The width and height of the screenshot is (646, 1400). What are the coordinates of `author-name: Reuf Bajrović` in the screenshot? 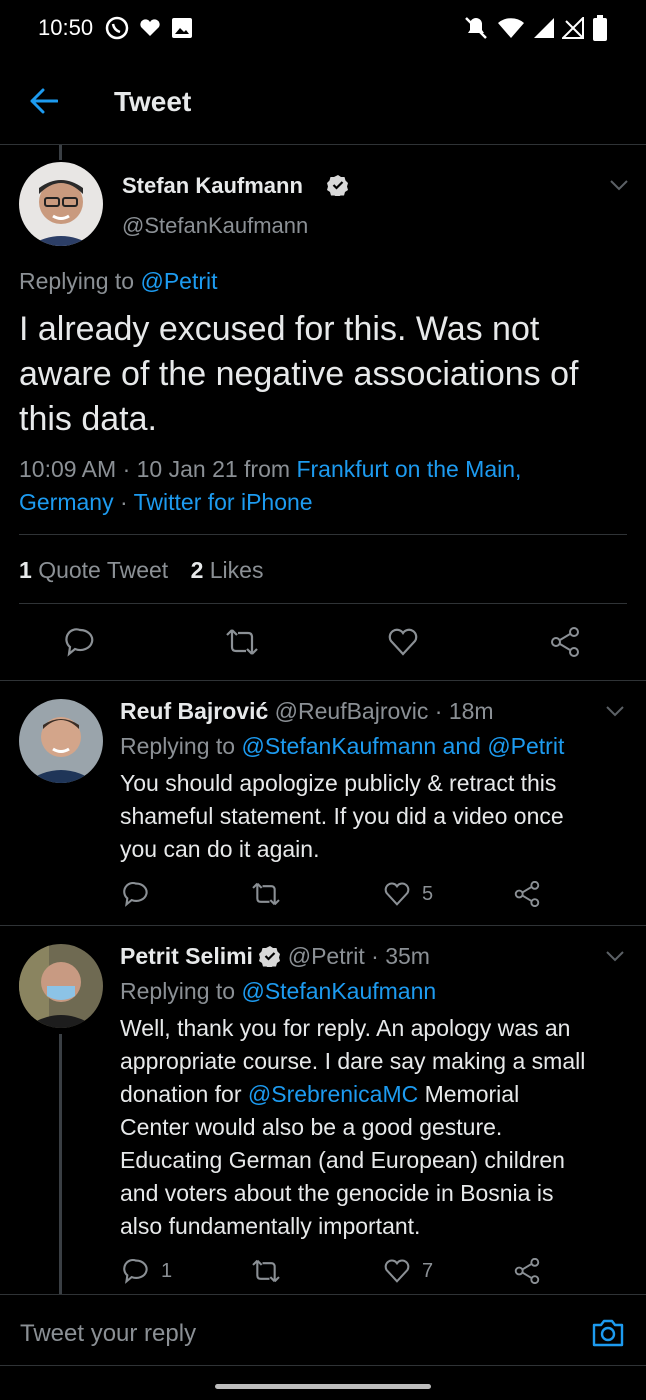 It's located at (194, 711).